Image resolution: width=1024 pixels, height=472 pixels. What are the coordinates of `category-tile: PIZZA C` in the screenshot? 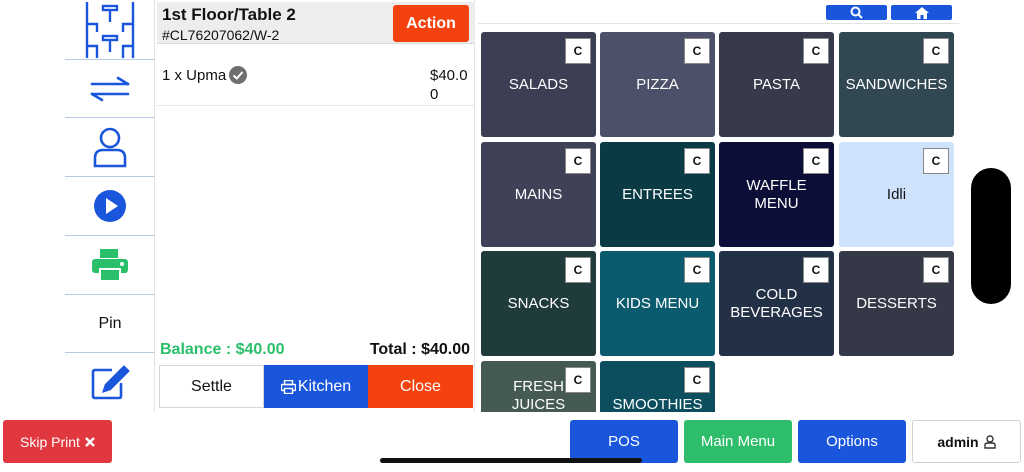 It's located at (657, 84).